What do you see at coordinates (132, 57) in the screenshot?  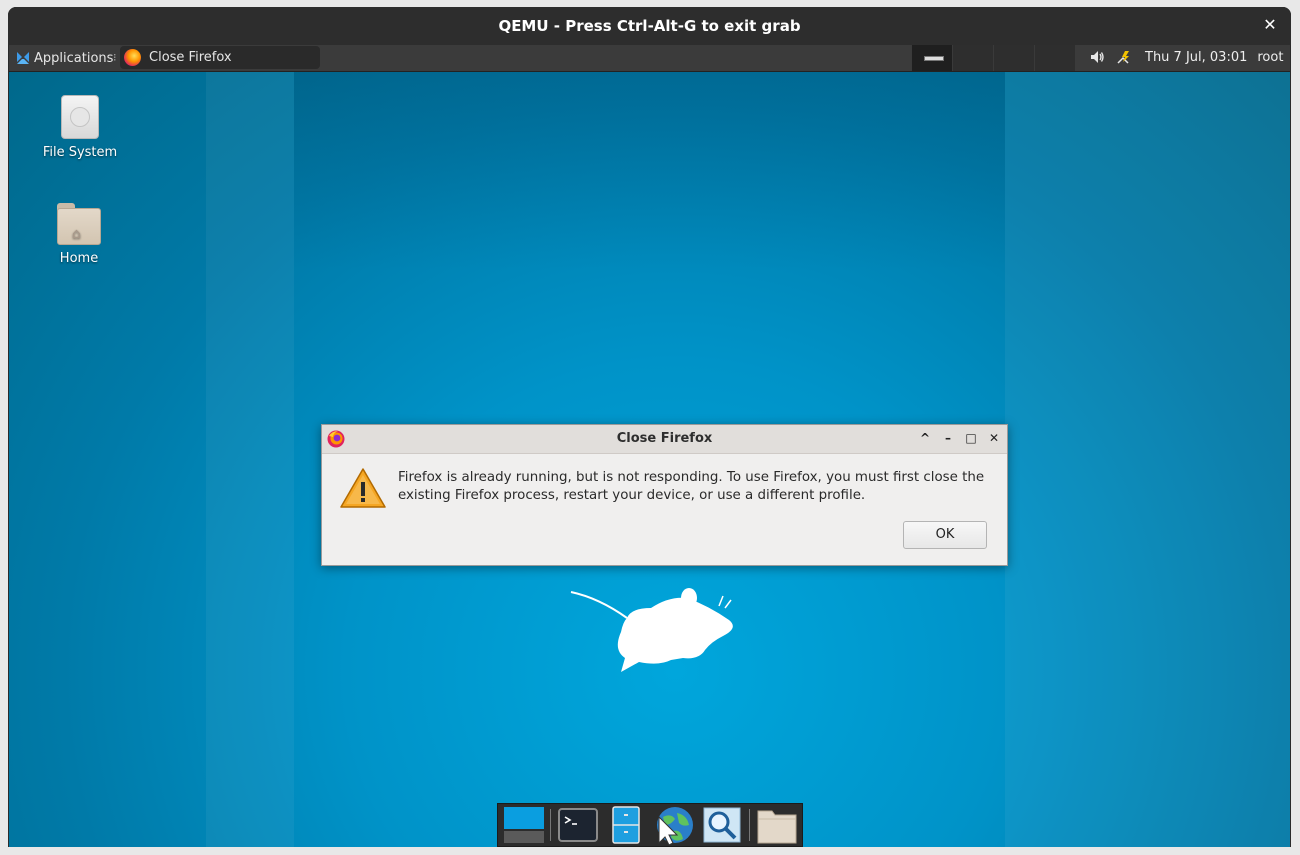 I see `firefox-icon` at bounding box center [132, 57].